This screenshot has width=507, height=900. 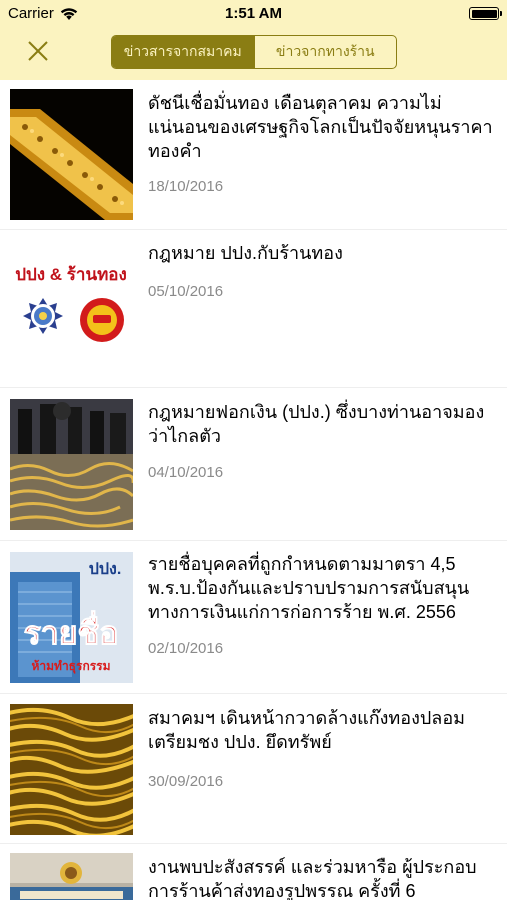 What do you see at coordinates (186, 291) in the screenshot?
I see `news-date: 05/10/2016` at bounding box center [186, 291].